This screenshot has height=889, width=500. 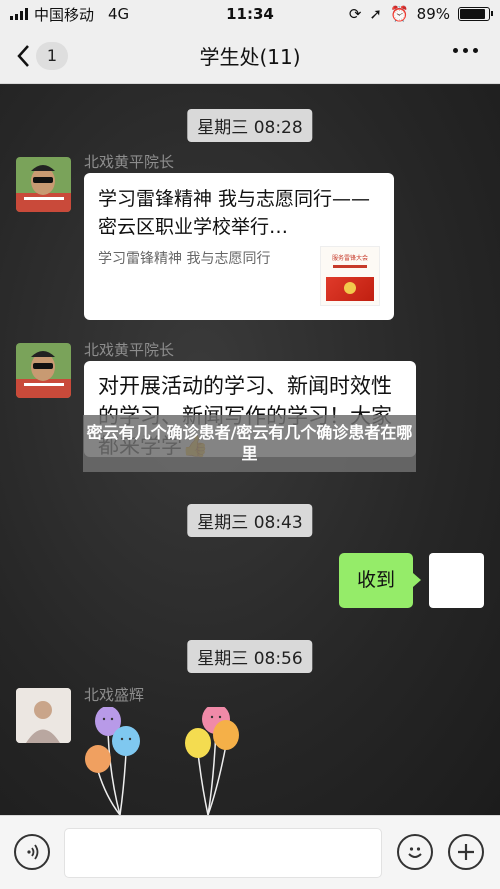 What do you see at coordinates (250, 125) in the screenshot?
I see `timestamp: 星期三 08:28` at bounding box center [250, 125].